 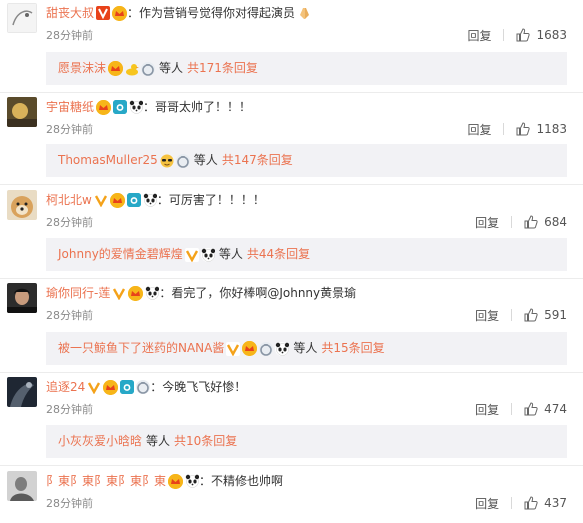 I want to click on like-count: 591, so click(x=555, y=315).